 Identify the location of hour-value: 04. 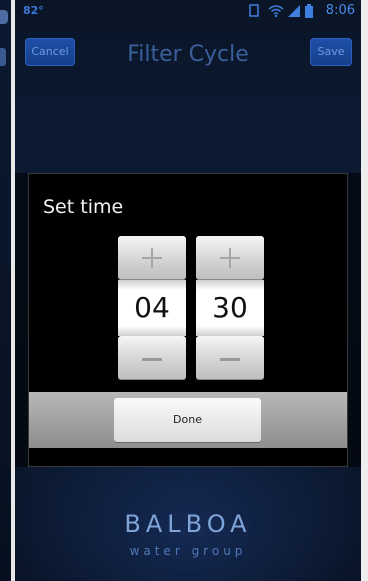
(152, 308).